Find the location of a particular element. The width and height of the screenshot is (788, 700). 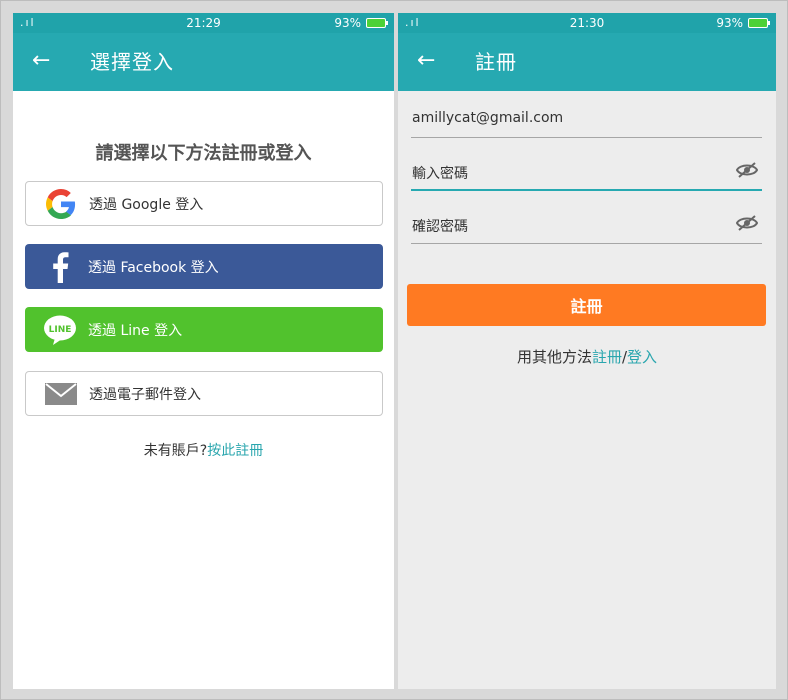

confirm-password-field: 確認密碼 is located at coordinates (586, 227).